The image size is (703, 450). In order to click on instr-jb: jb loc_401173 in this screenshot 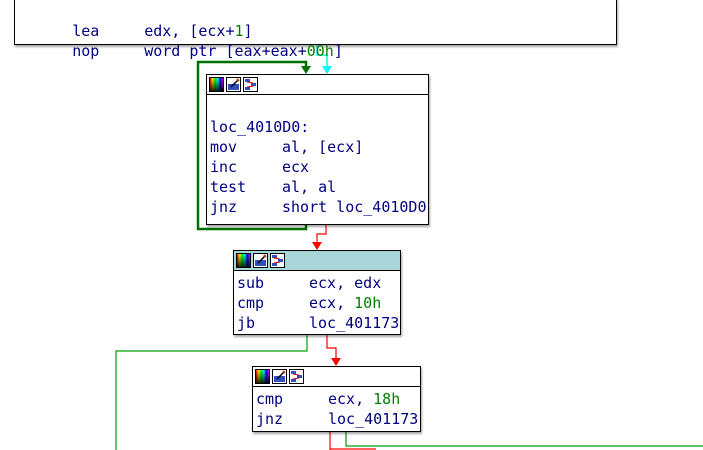, I will do `click(318, 323)`.